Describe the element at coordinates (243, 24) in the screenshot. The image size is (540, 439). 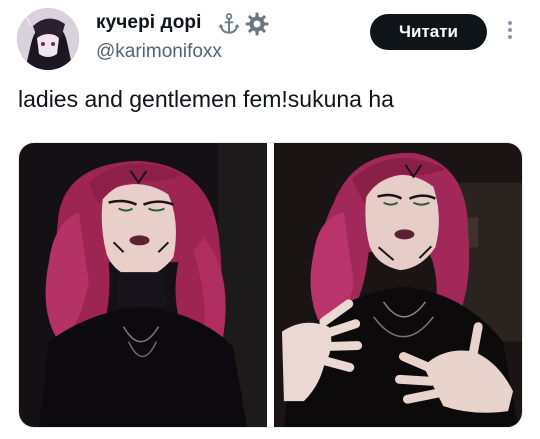
I see `display-name-badges` at that location.